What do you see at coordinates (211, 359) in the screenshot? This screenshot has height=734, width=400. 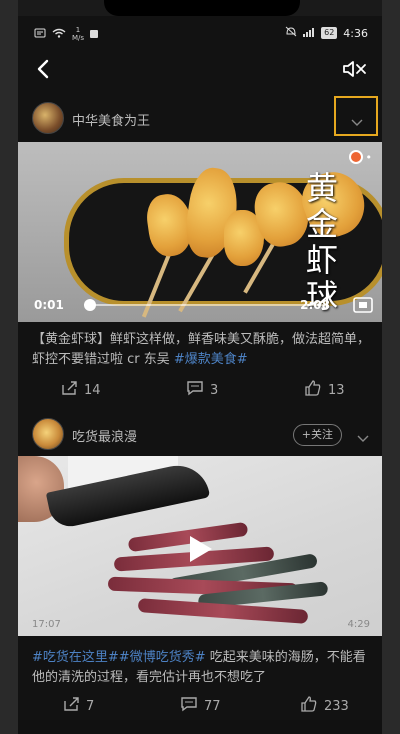 I see `hashtag-link: #爆款美食#` at bounding box center [211, 359].